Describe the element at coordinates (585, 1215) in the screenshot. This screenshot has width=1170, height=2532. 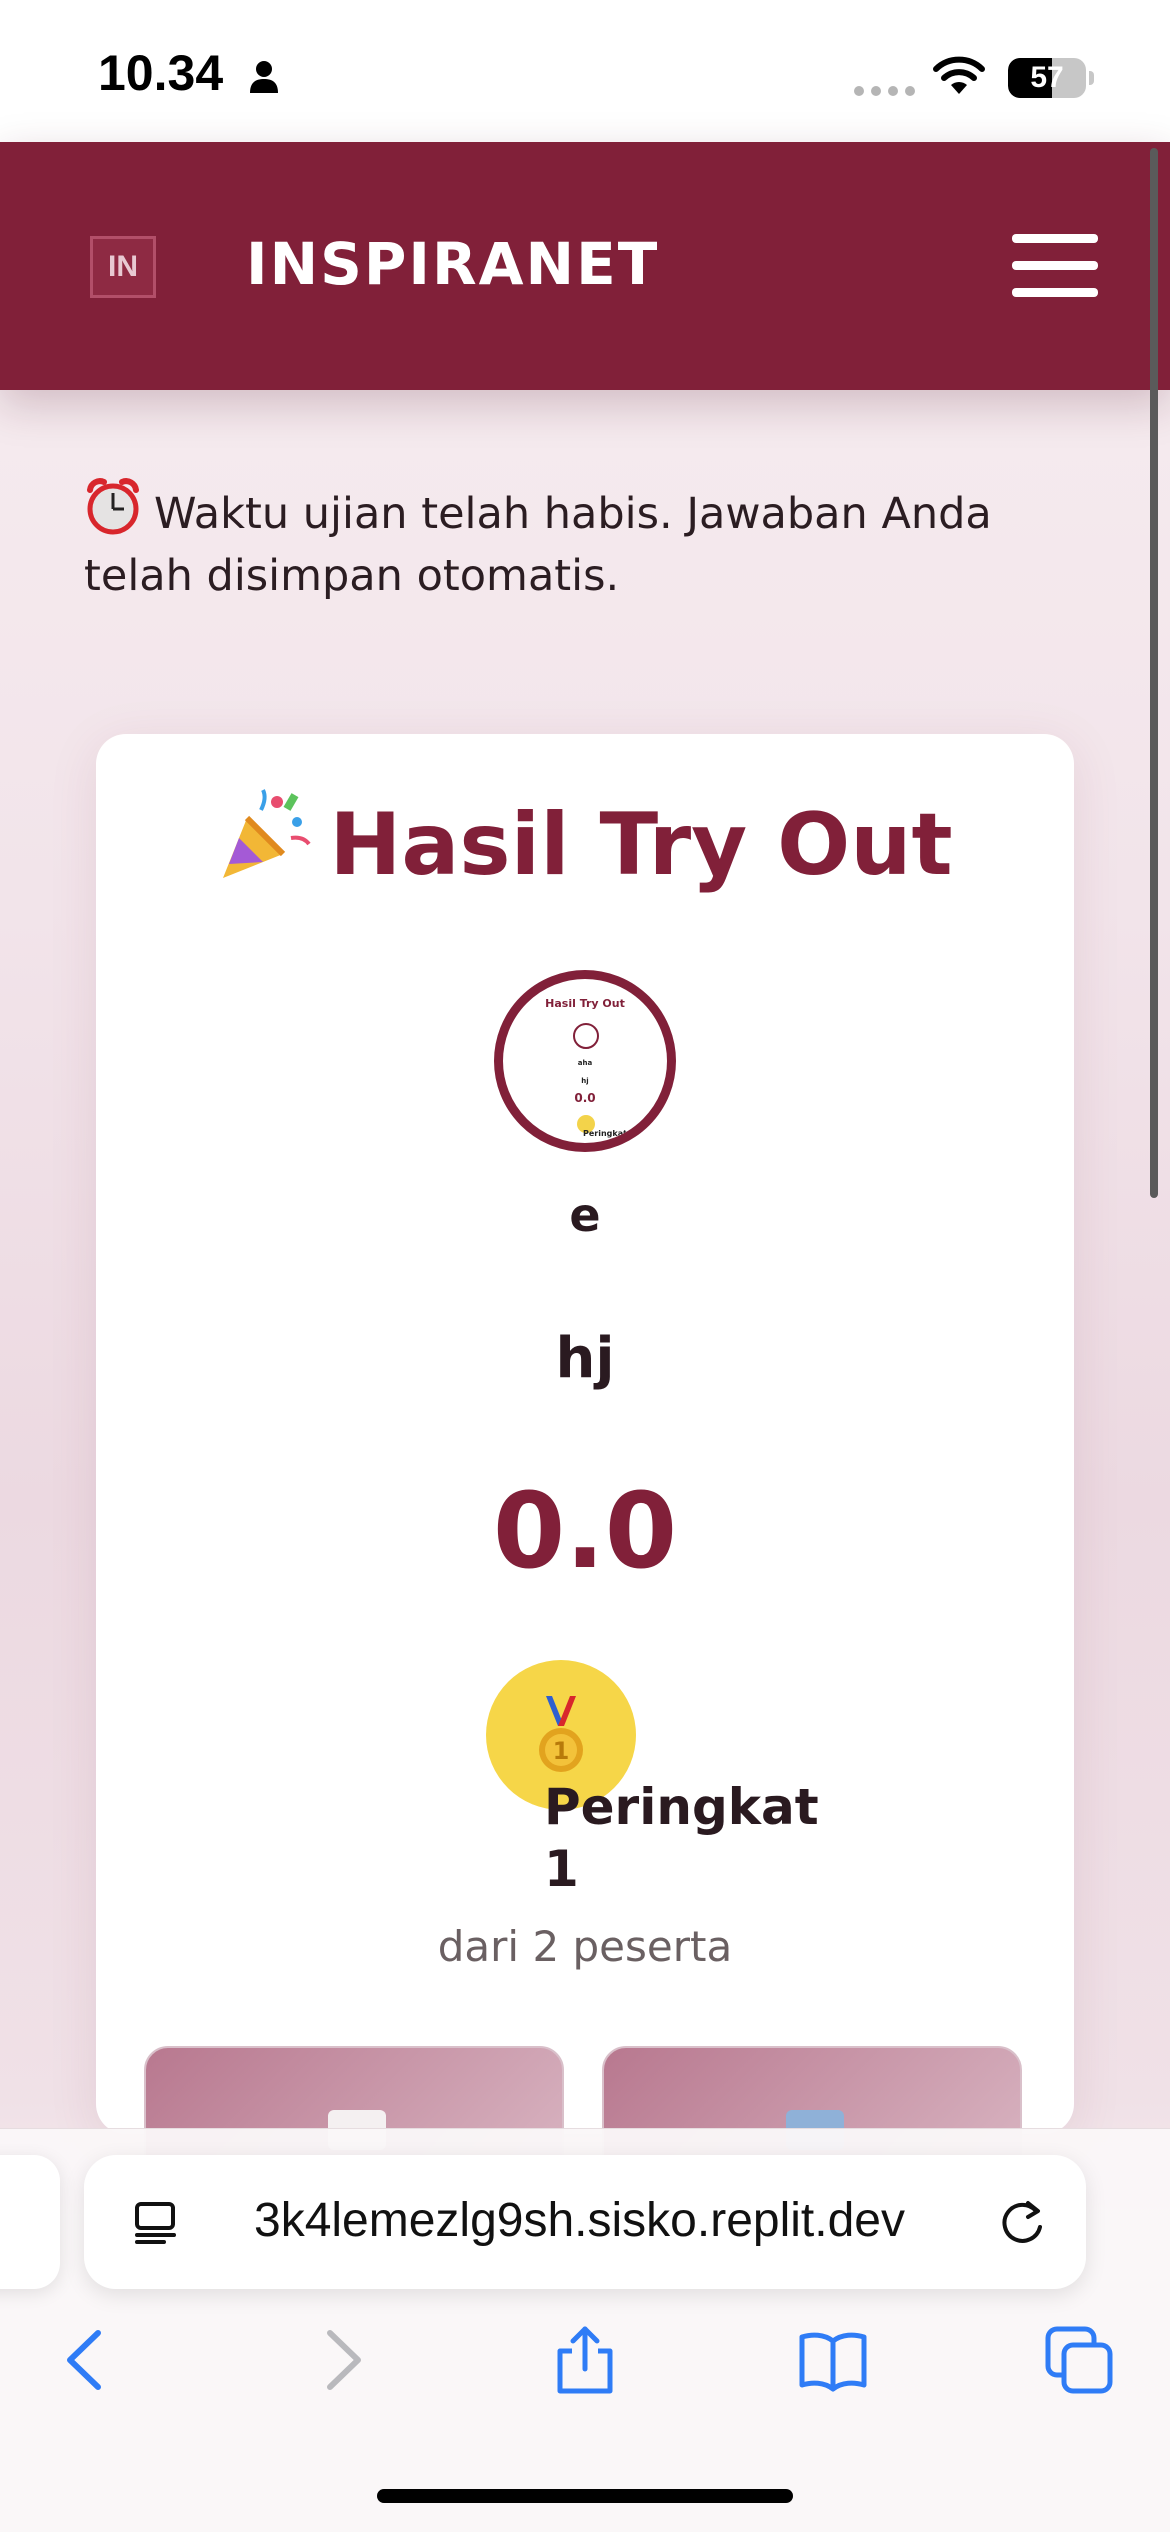
I see `participant-name: e` at that location.